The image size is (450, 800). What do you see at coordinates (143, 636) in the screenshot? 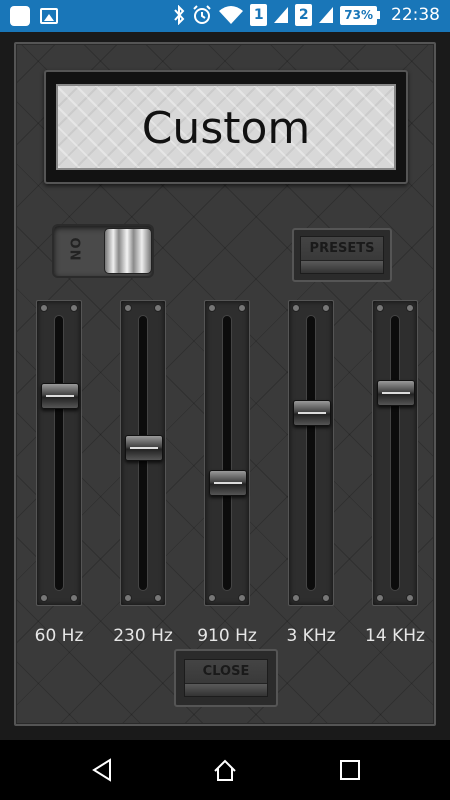
I see `eq-band-label: 230 Hz` at bounding box center [143, 636].